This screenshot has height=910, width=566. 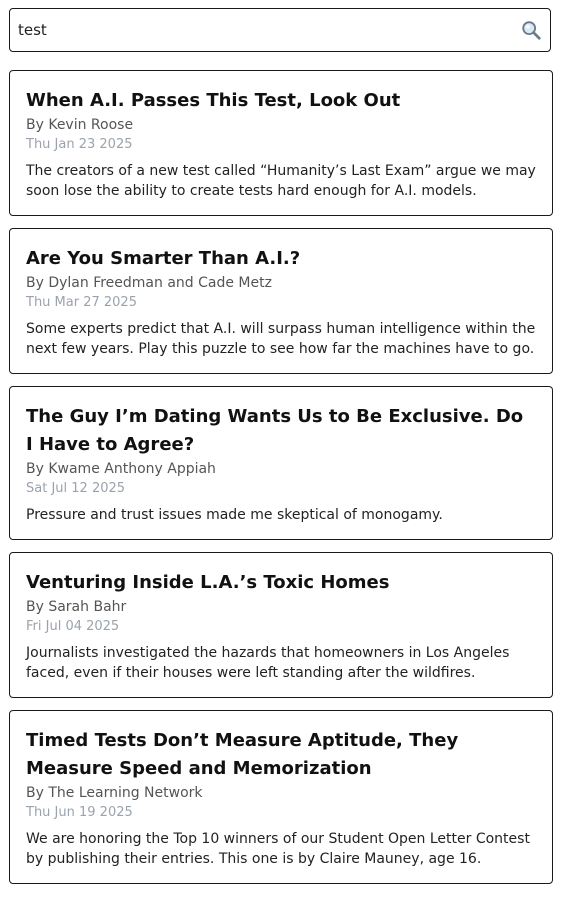 What do you see at coordinates (149, 283) in the screenshot?
I see `article-byline: By Dylan Freedman and Cade Metz` at bounding box center [149, 283].